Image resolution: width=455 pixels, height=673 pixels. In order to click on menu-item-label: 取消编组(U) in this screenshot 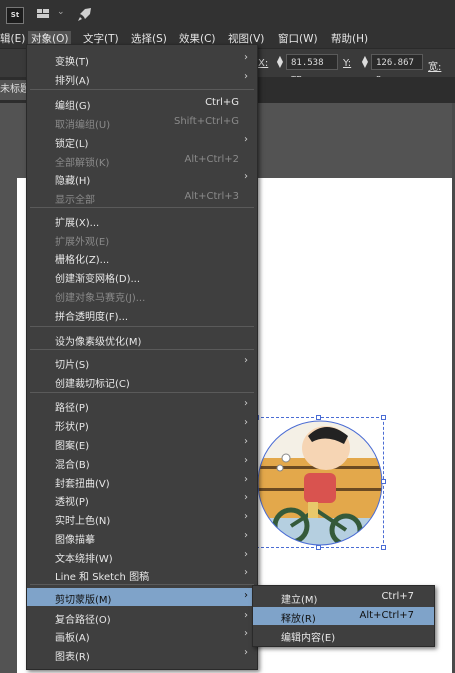, I will do `click(83, 125)`.